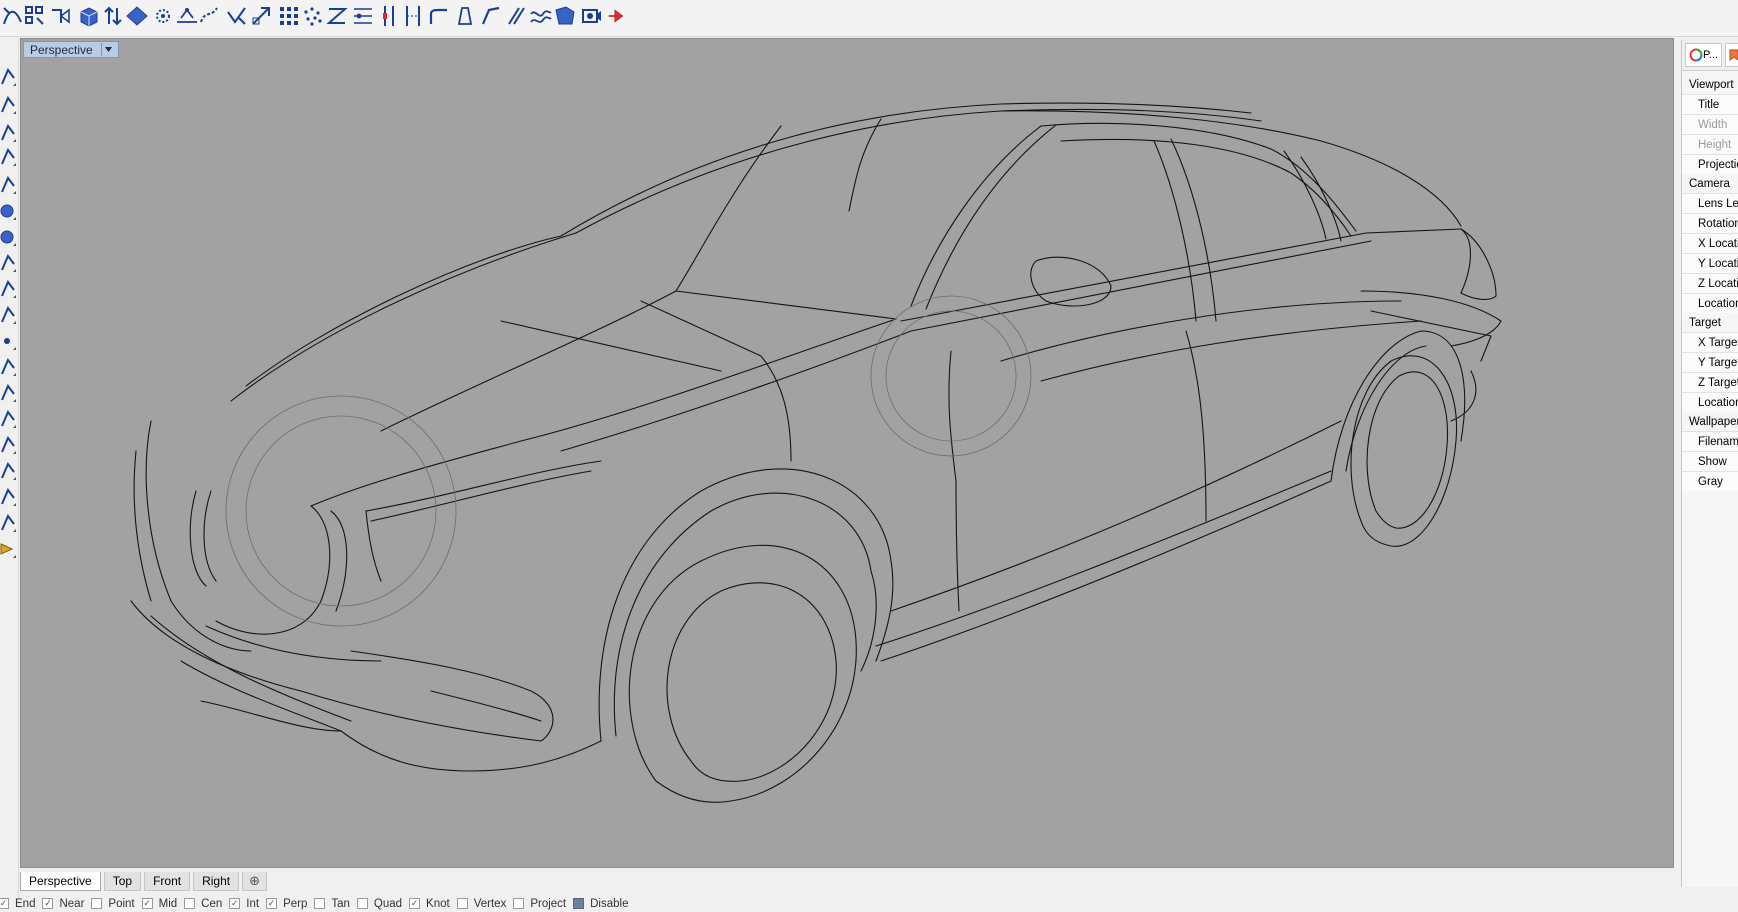 This screenshot has width=1738, height=912. What do you see at coordinates (35, 16) in the screenshot?
I see `select-points-icon` at bounding box center [35, 16].